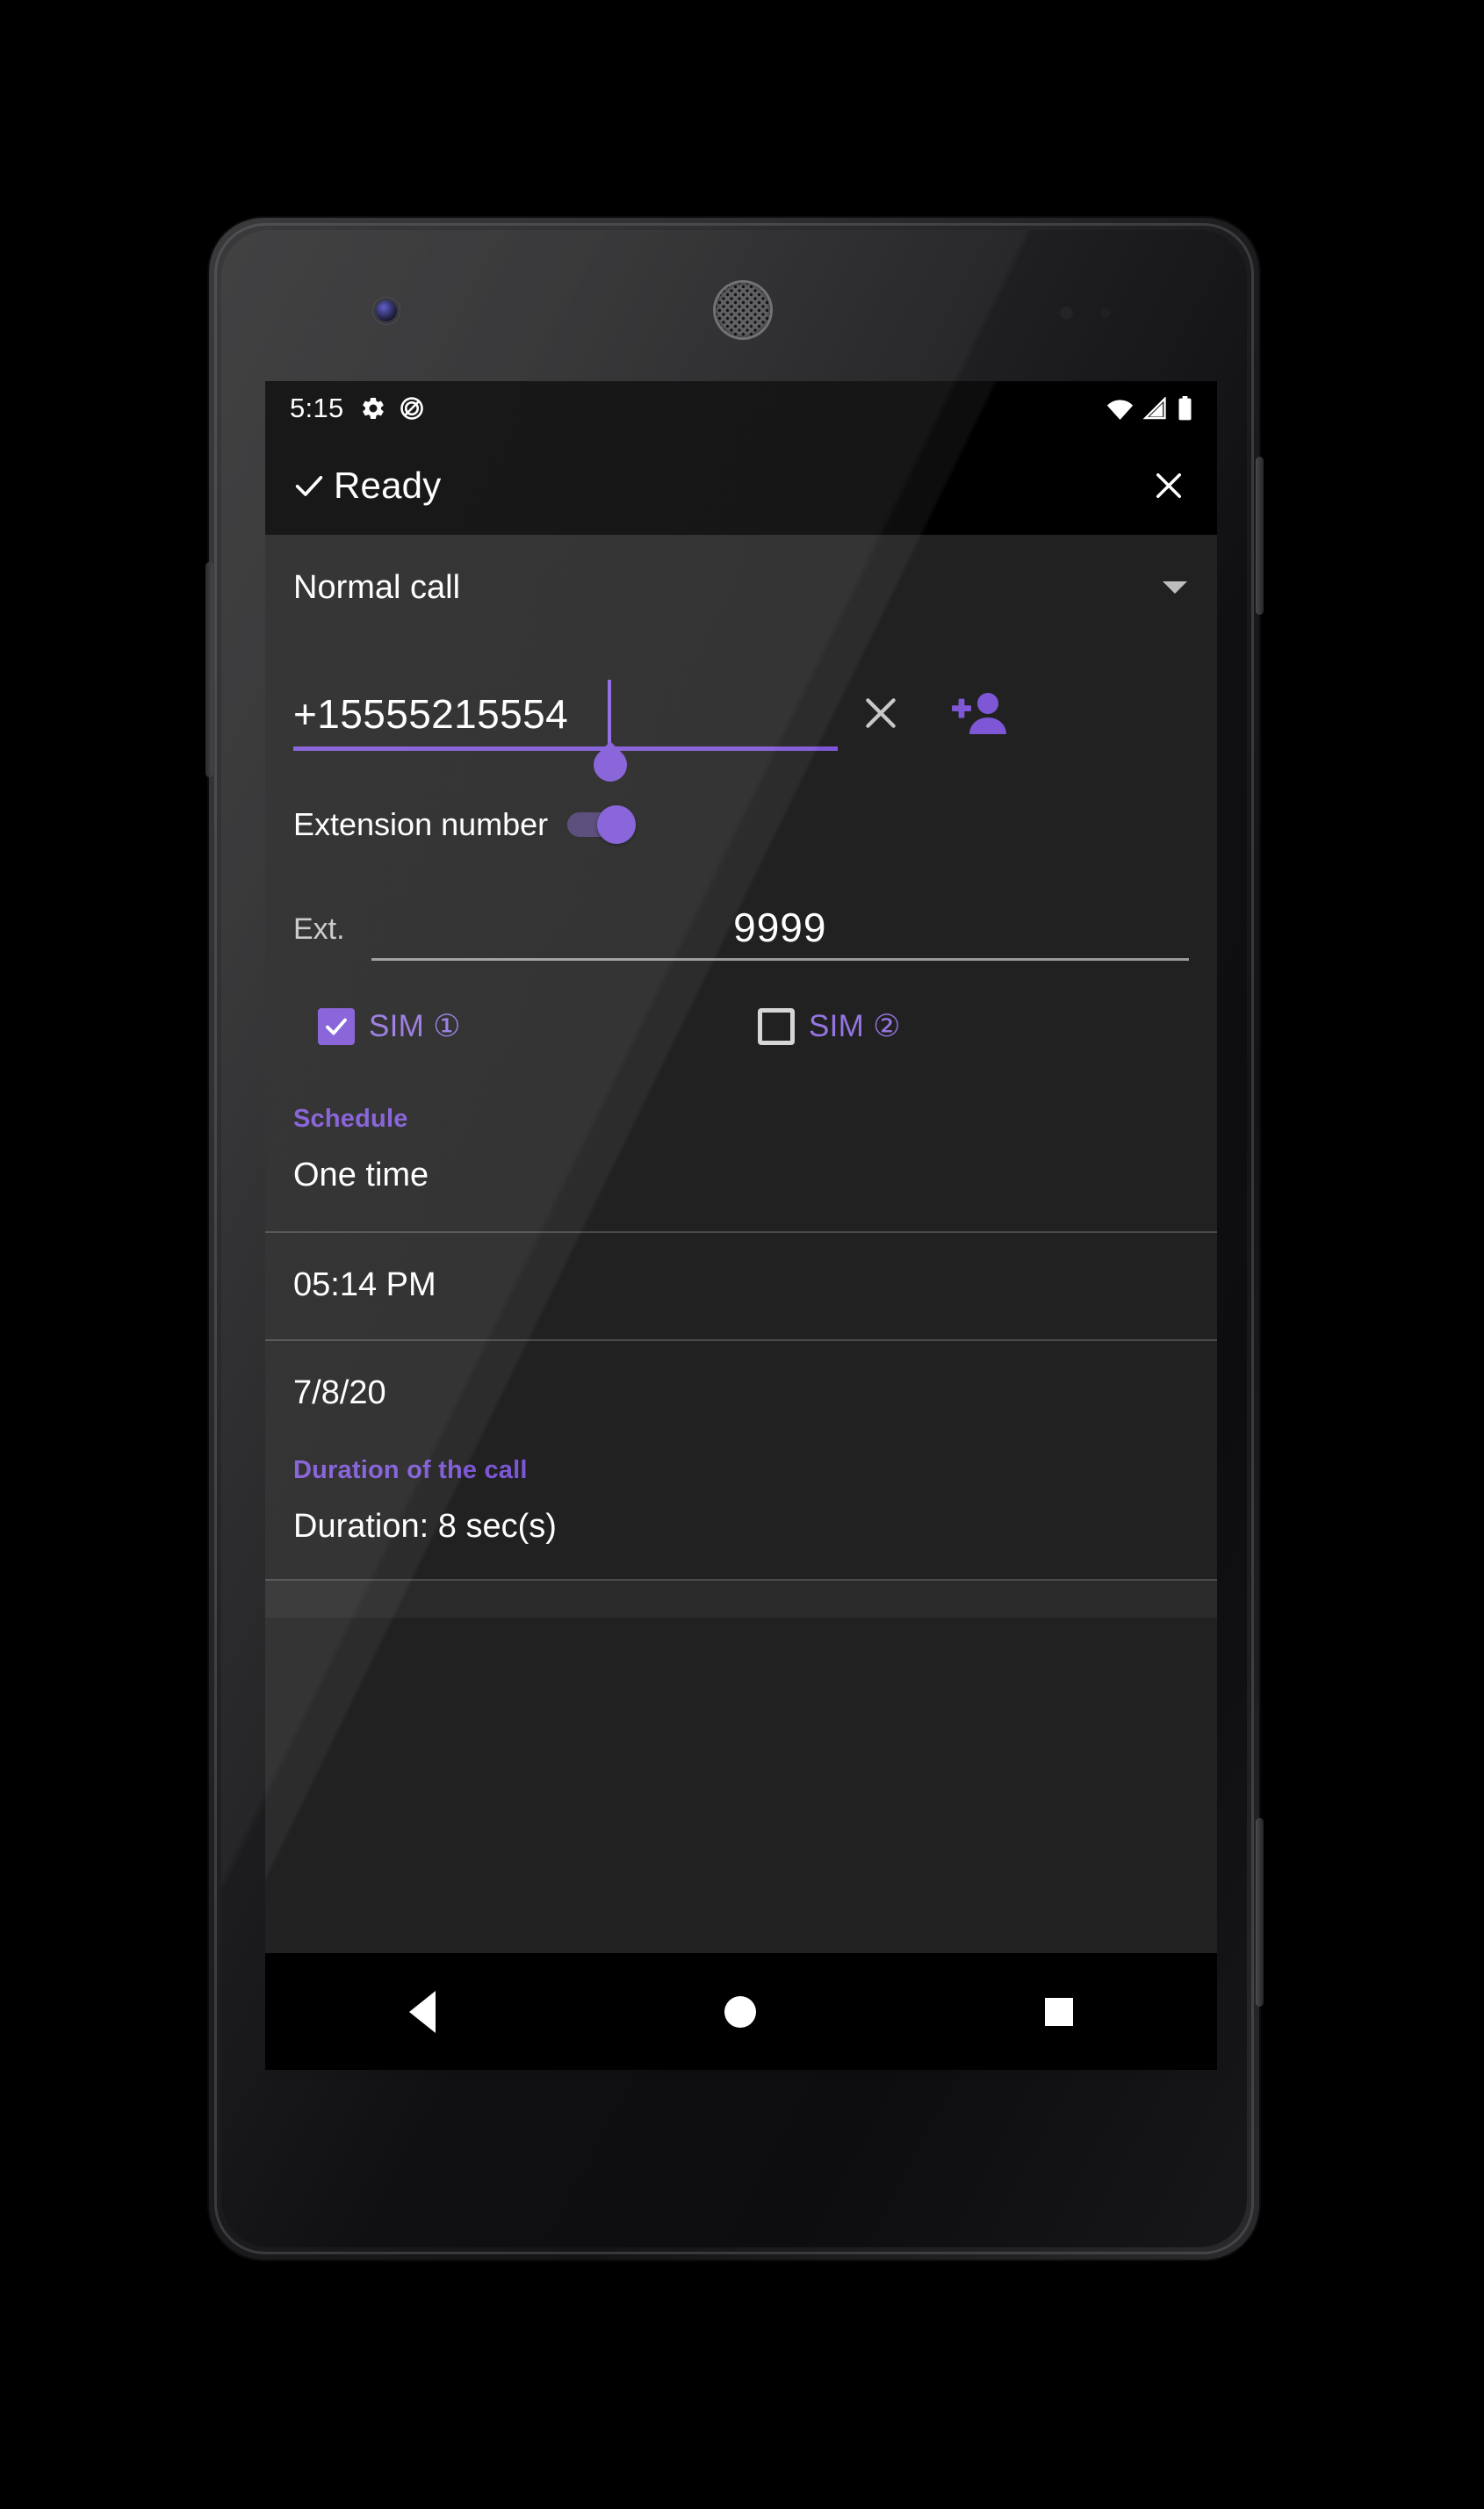  I want to click on sim-1-label: SIM ①, so click(415, 1026).